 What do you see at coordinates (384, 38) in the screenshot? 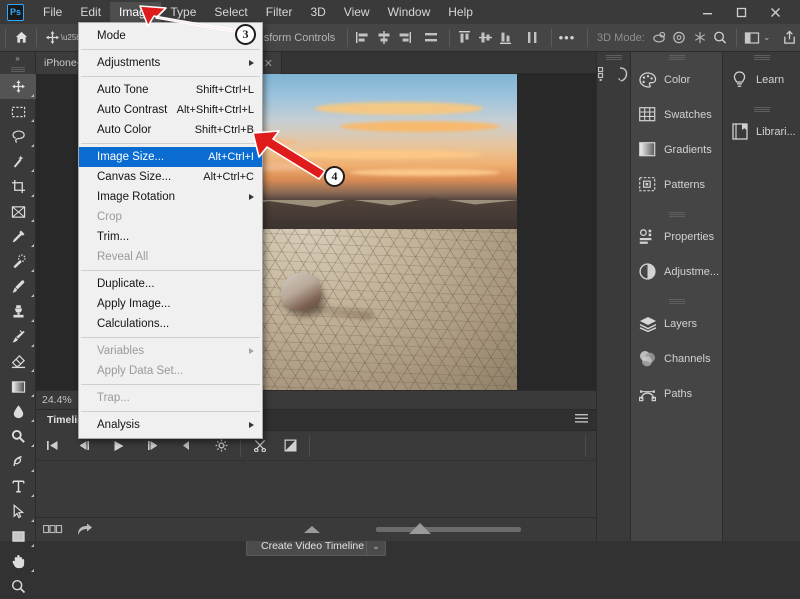
I see `align-horizontal-centers-icon` at bounding box center [384, 38].